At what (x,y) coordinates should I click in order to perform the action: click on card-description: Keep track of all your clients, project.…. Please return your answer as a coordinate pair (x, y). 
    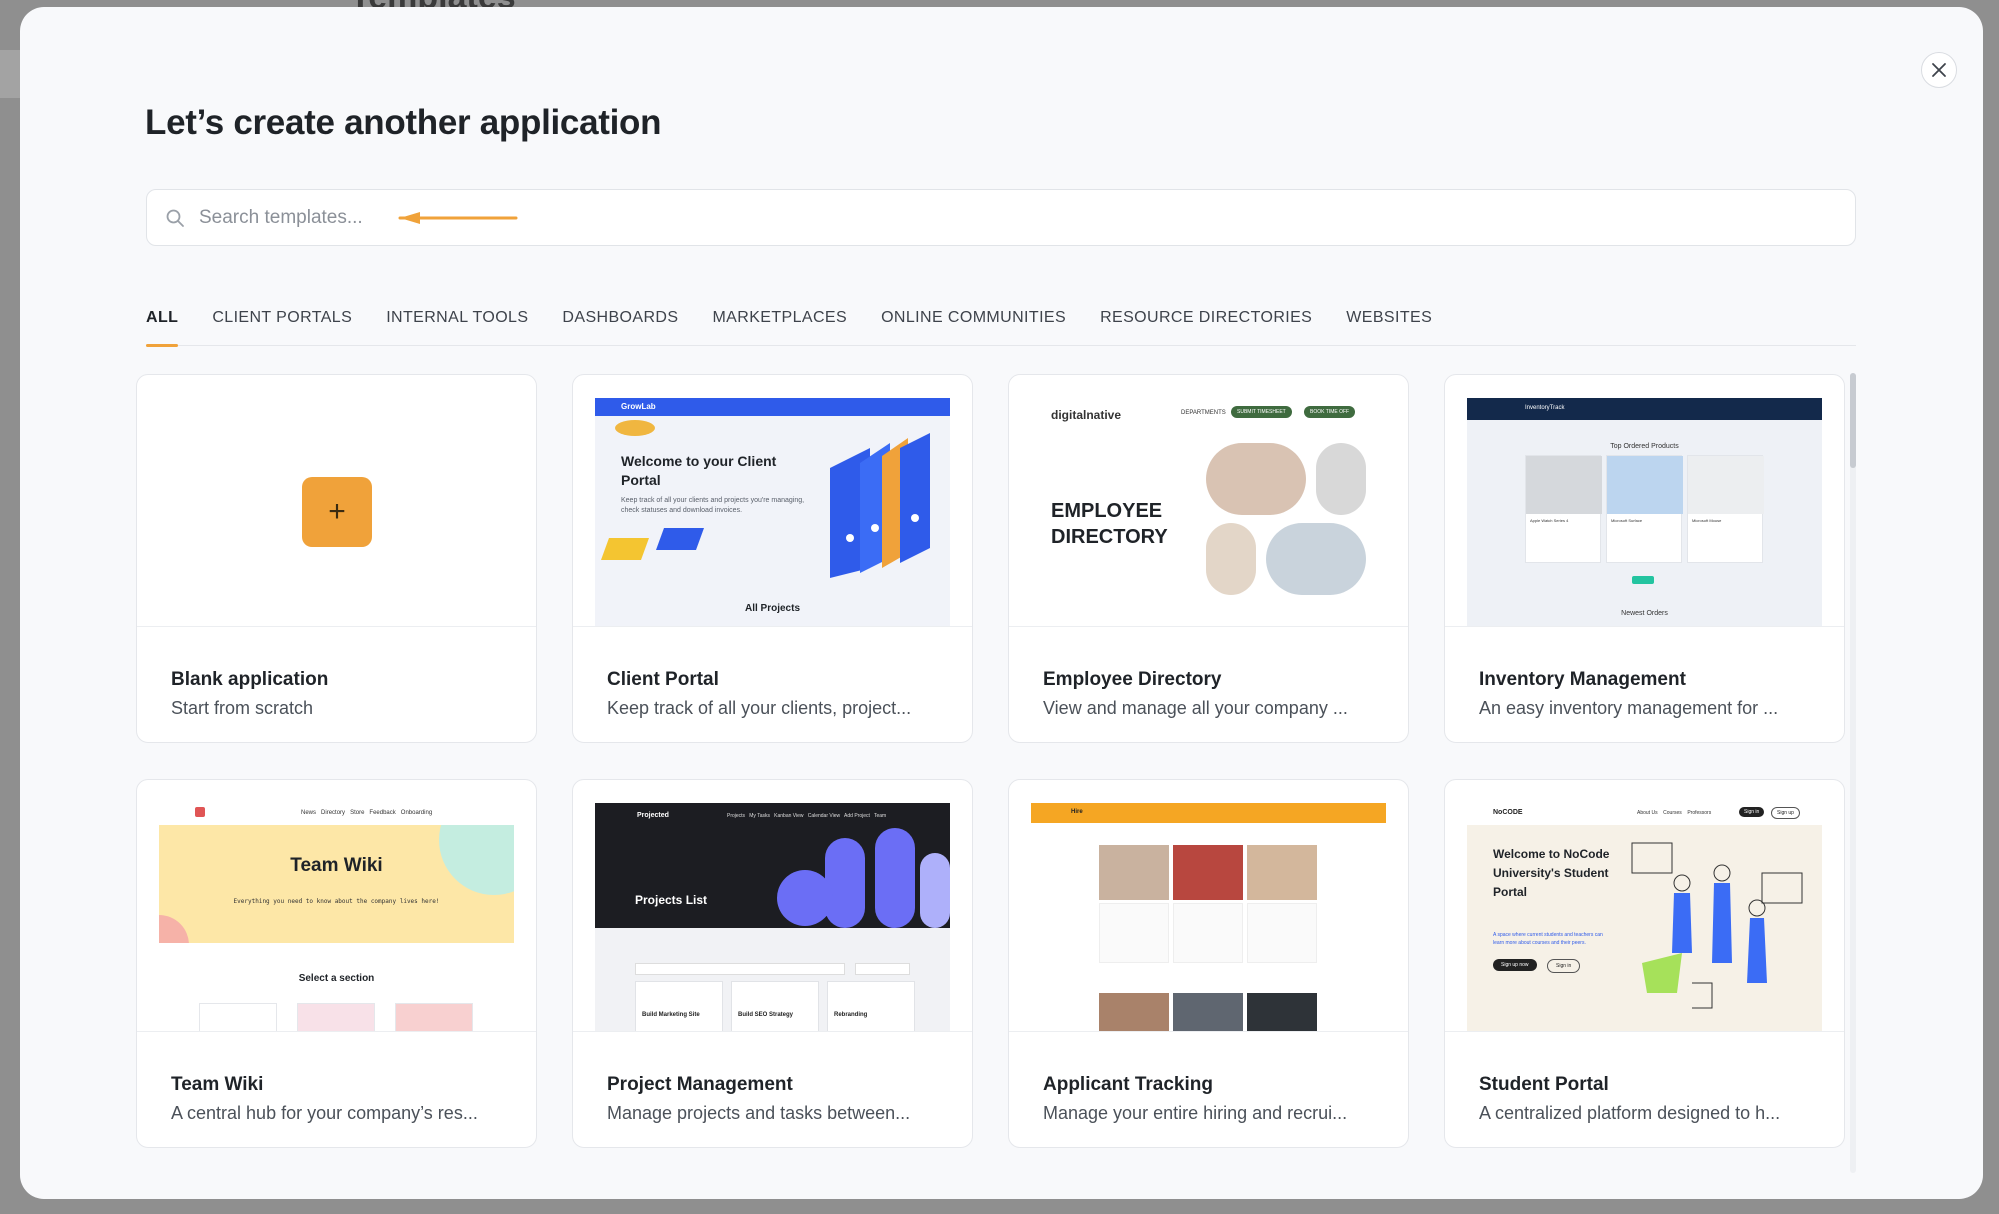
    Looking at the image, I should click on (759, 708).